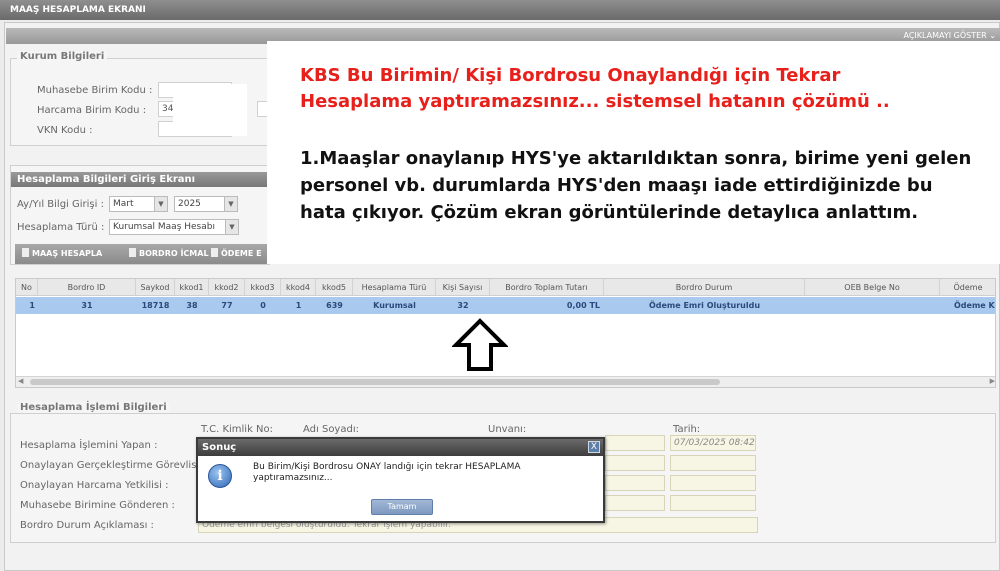  What do you see at coordinates (713, 443) in the screenshot?
I see `tarih-field: 07/03/2025 08:42` at bounding box center [713, 443].